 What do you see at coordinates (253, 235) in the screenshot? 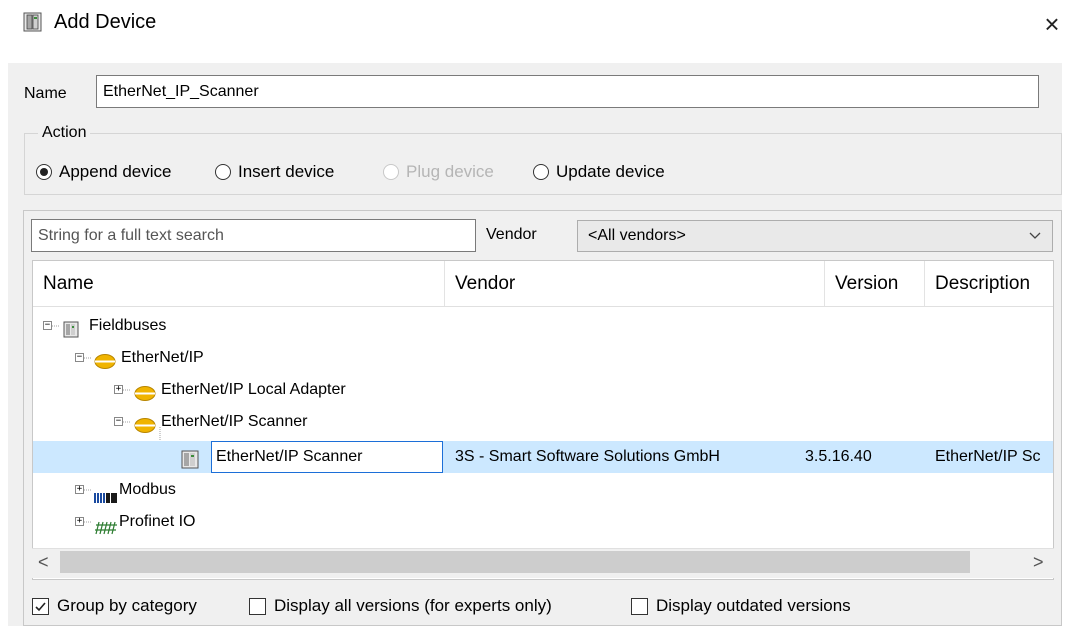
I see `search-input` at bounding box center [253, 235].